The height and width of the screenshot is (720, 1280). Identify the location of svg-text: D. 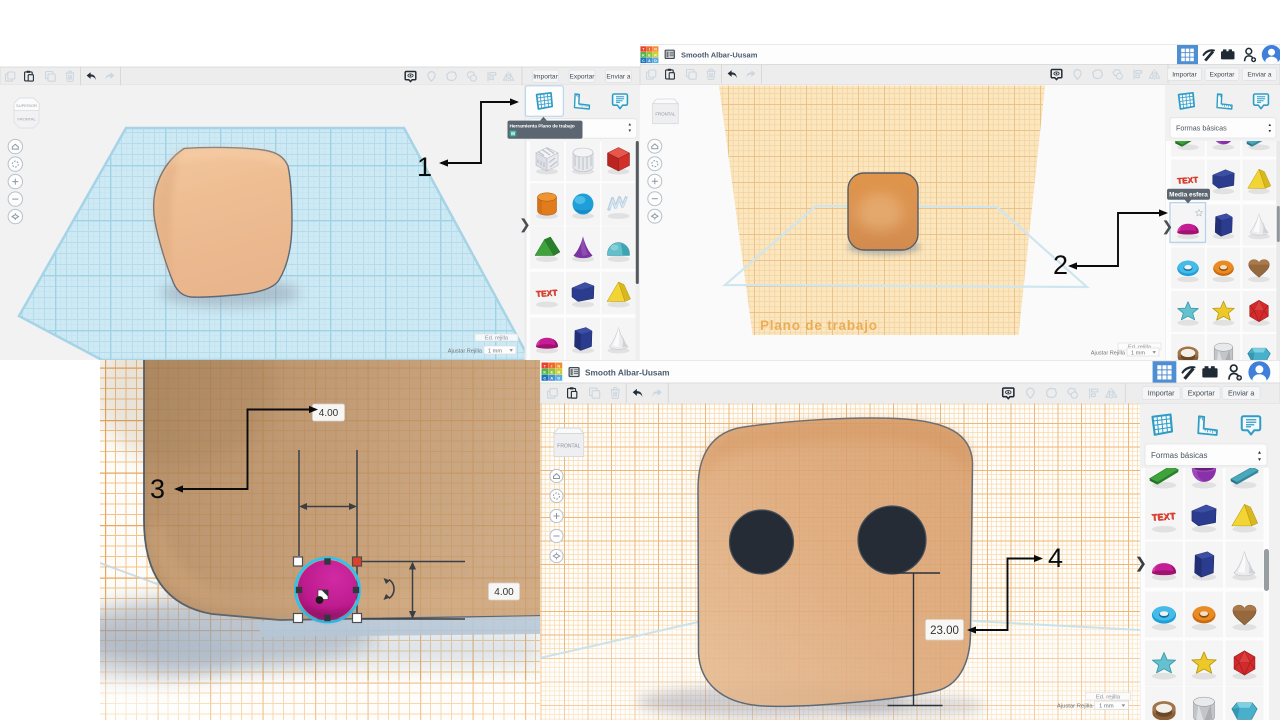
(558, 379).